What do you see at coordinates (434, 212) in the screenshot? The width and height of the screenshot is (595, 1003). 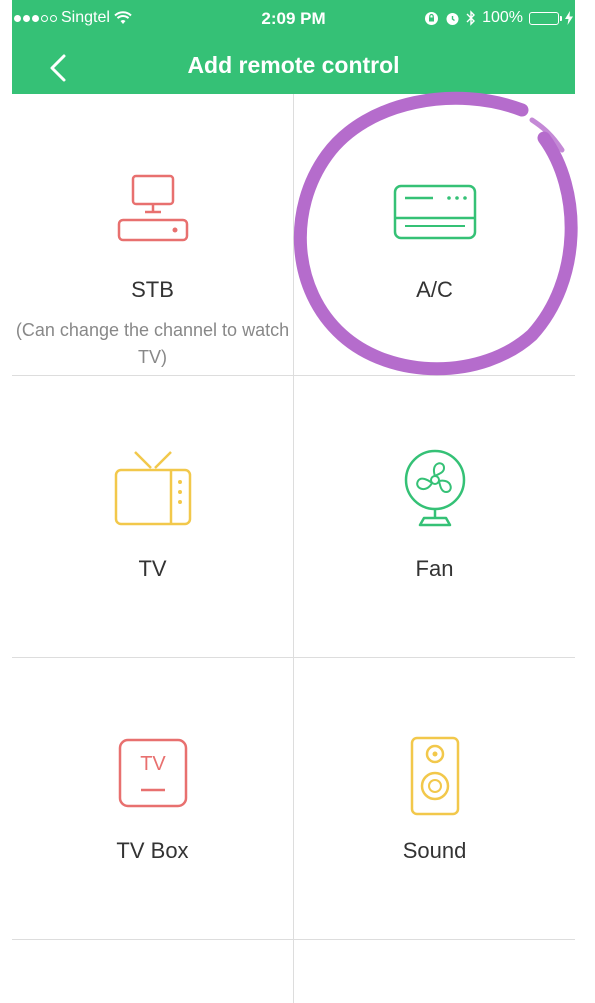 I see `air-conditioner-icon` at bounding box center [434, 212].